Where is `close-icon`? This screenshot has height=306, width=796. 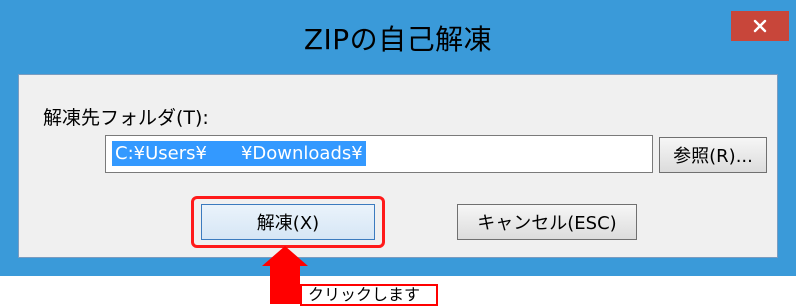
close-icon is located at coordinates (760, 26).